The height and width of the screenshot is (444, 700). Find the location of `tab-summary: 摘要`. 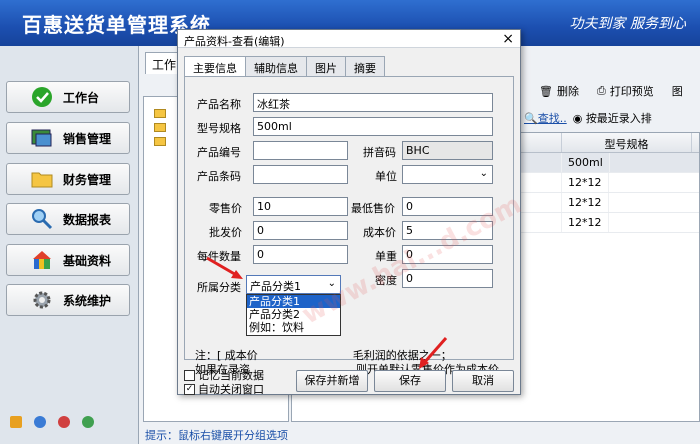

tab-summary: 摘要 is located at coordinates (365, 66).